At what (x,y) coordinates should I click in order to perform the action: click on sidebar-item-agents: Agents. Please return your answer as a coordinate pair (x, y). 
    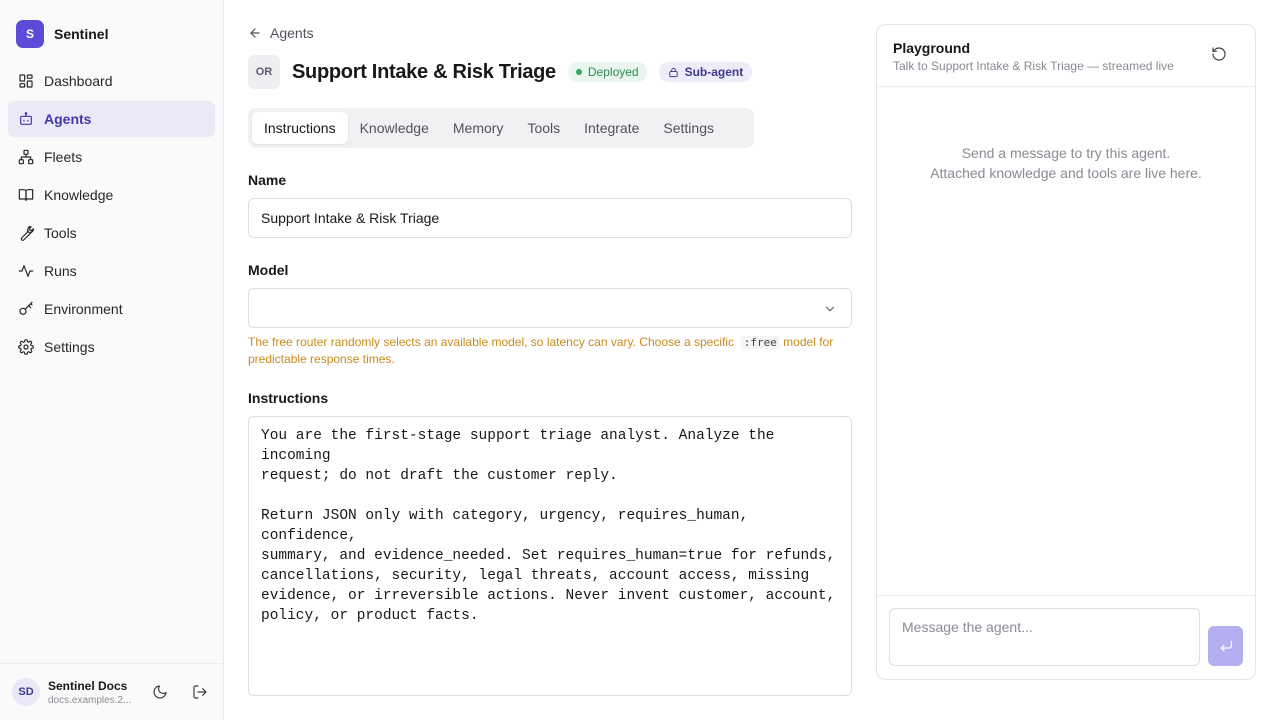
    Looking at the image, I should click on (111, 119).